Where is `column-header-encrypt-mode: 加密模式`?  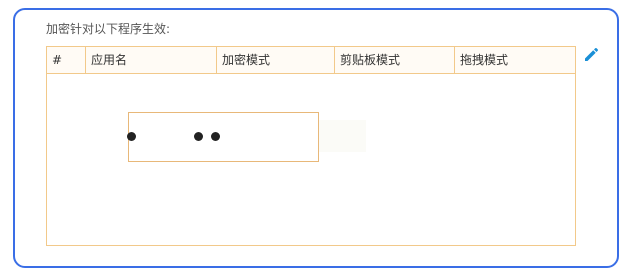
column-header-encrypt-mode: 加密模式 is located at coordinates (276, 60).